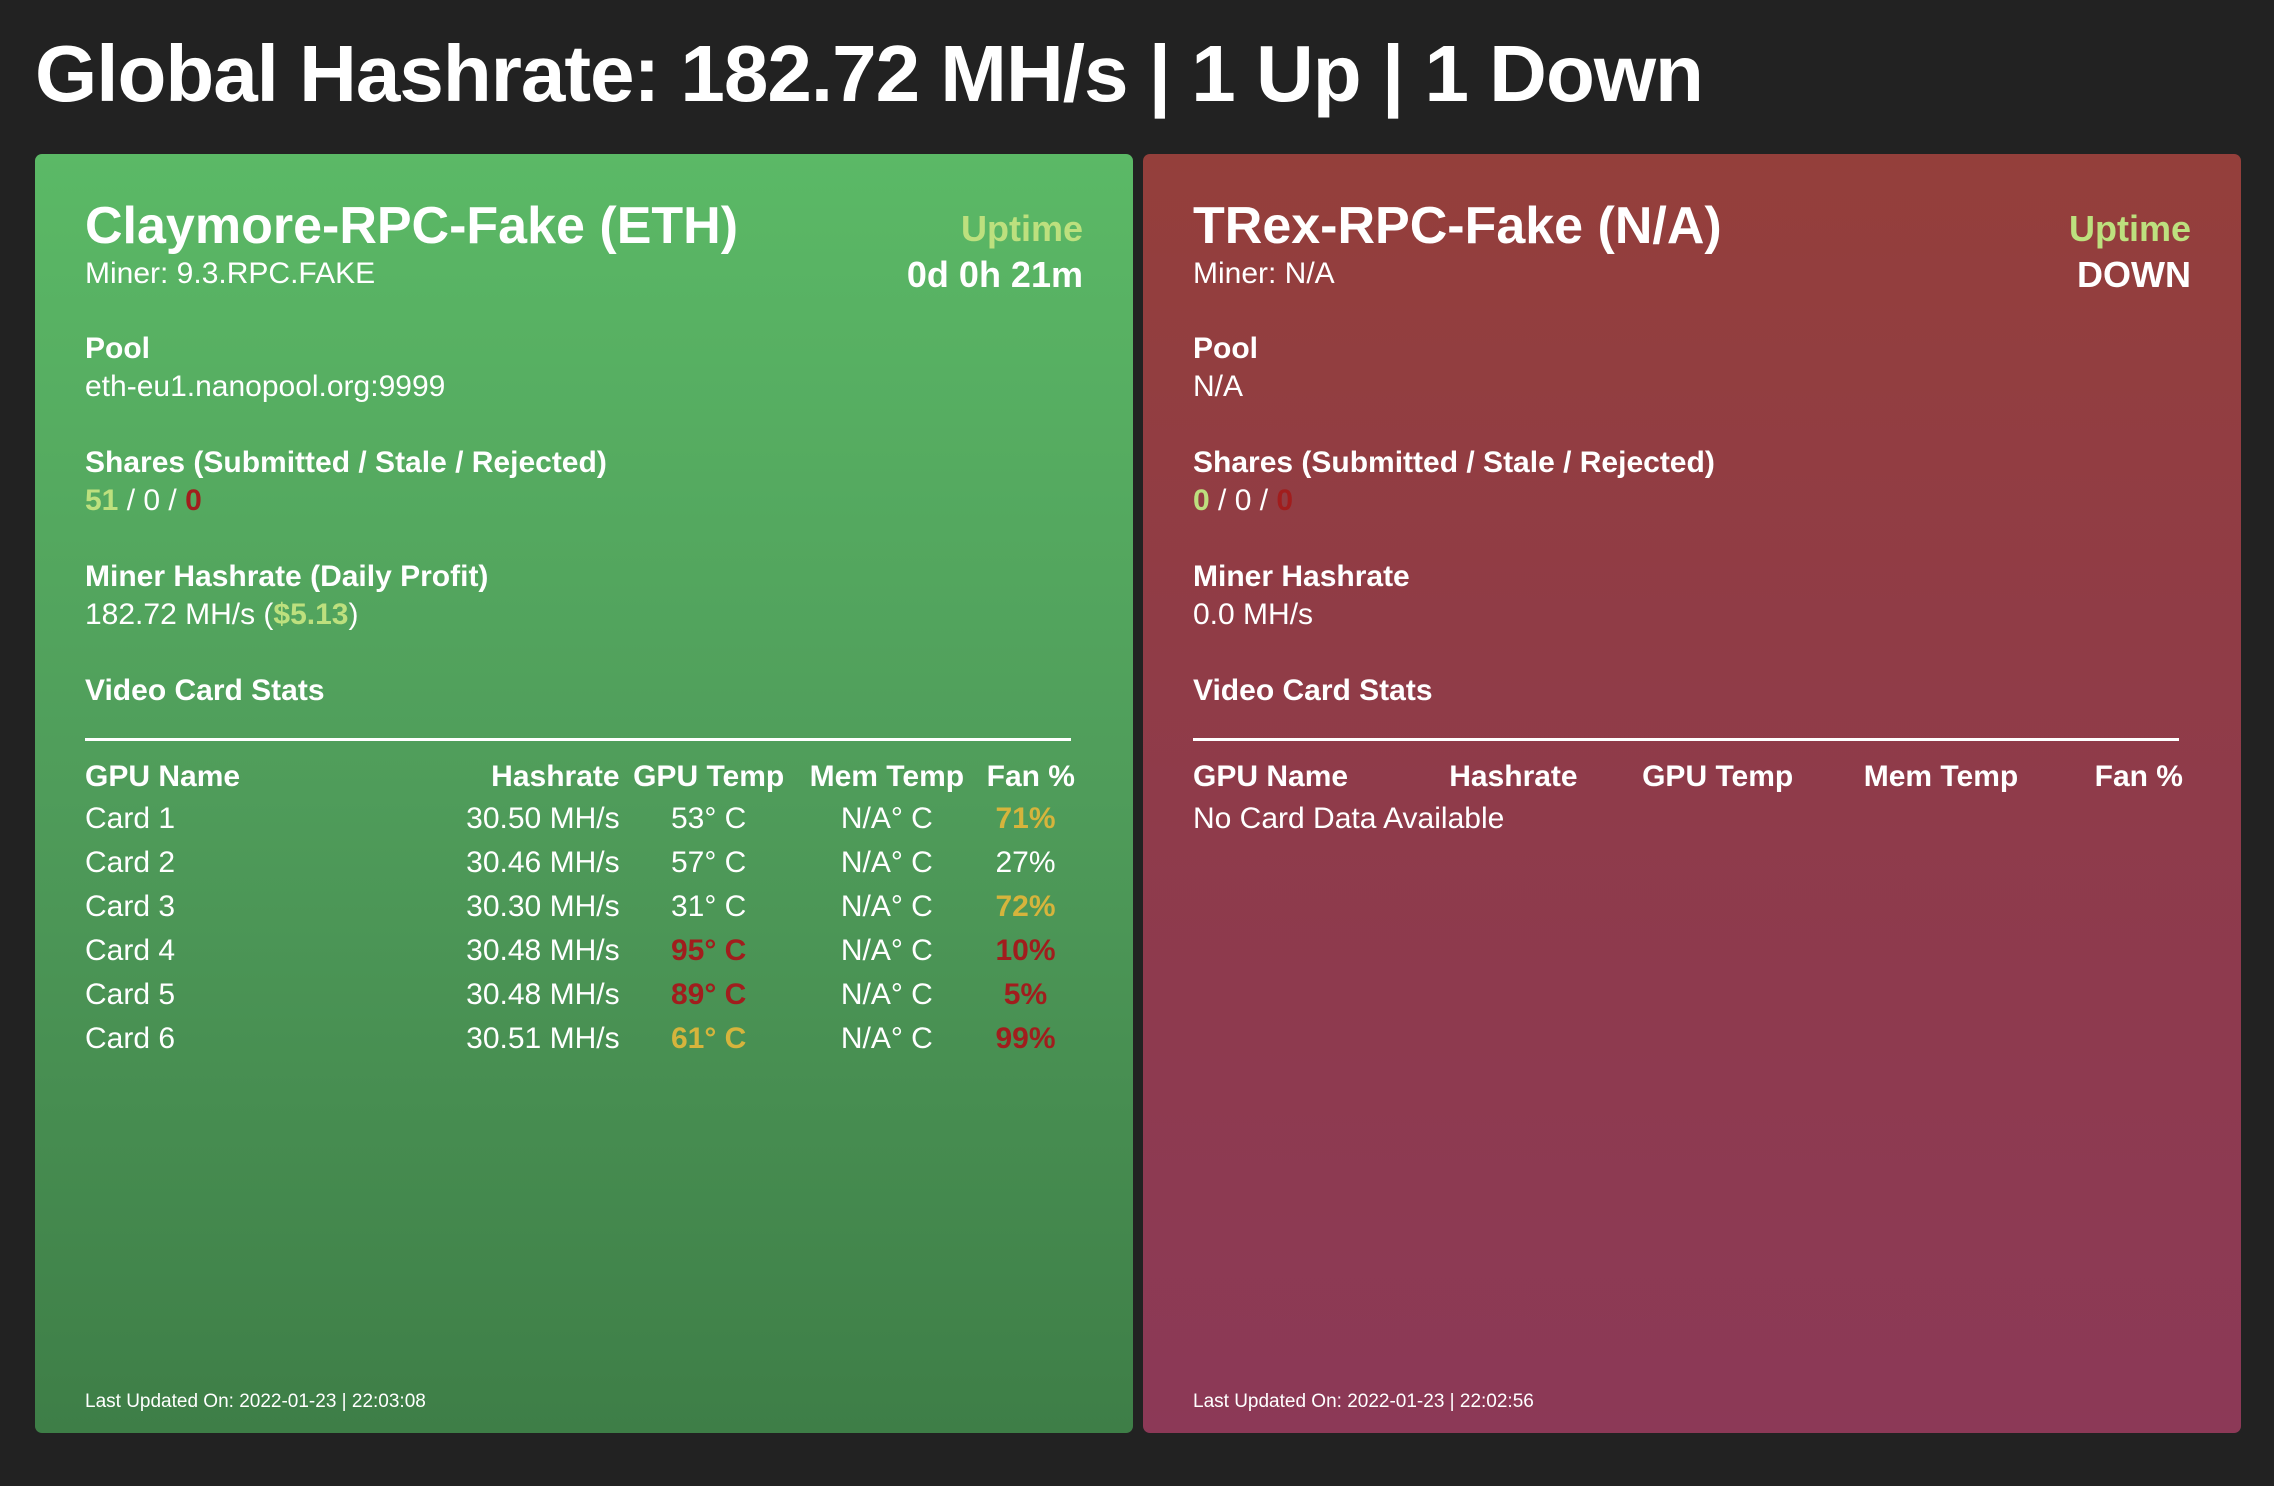  I want to click on gpu-temp: 89° C, so click(708, 994).